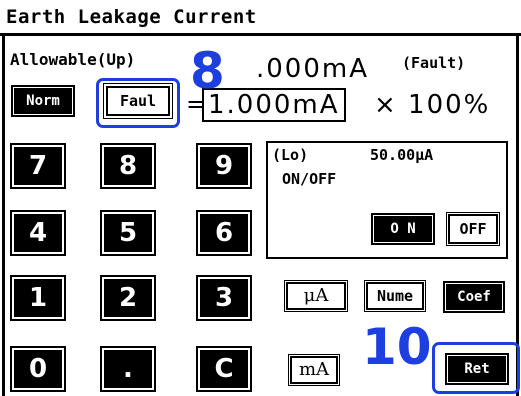 The image size is (521, 396). What do you see at coordinates (207, 71) in the screenshot?
I see `step-8-annotation: 8` at bounding box center [207, 71].